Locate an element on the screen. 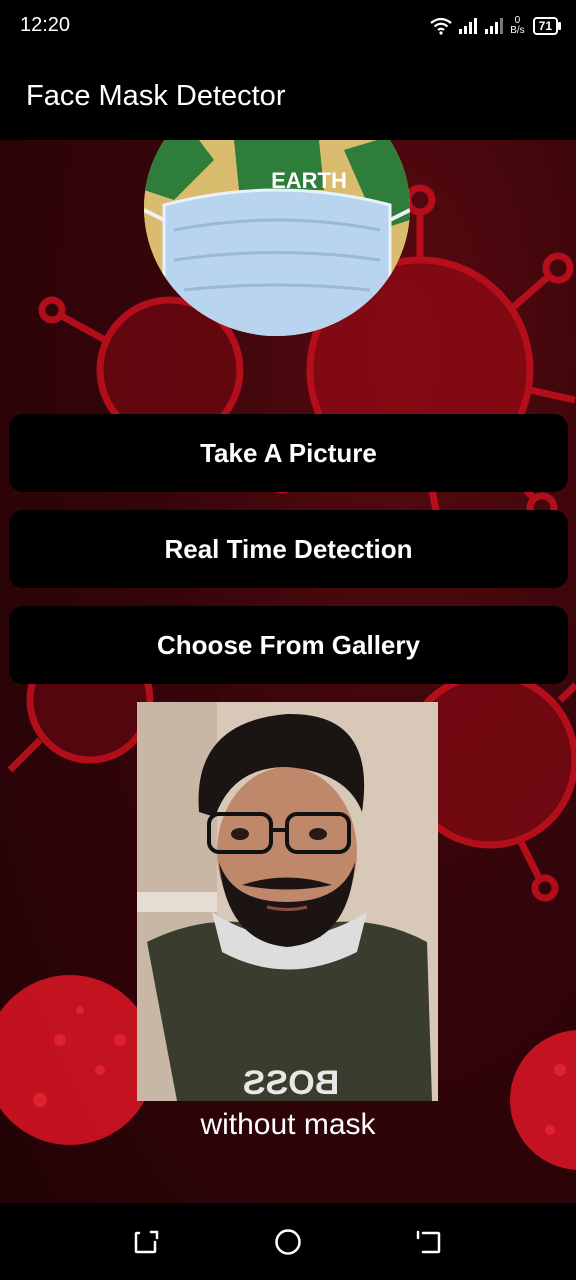  choose-from-gallery-button: Choose From Gallery is located at coordinates (288, 645).